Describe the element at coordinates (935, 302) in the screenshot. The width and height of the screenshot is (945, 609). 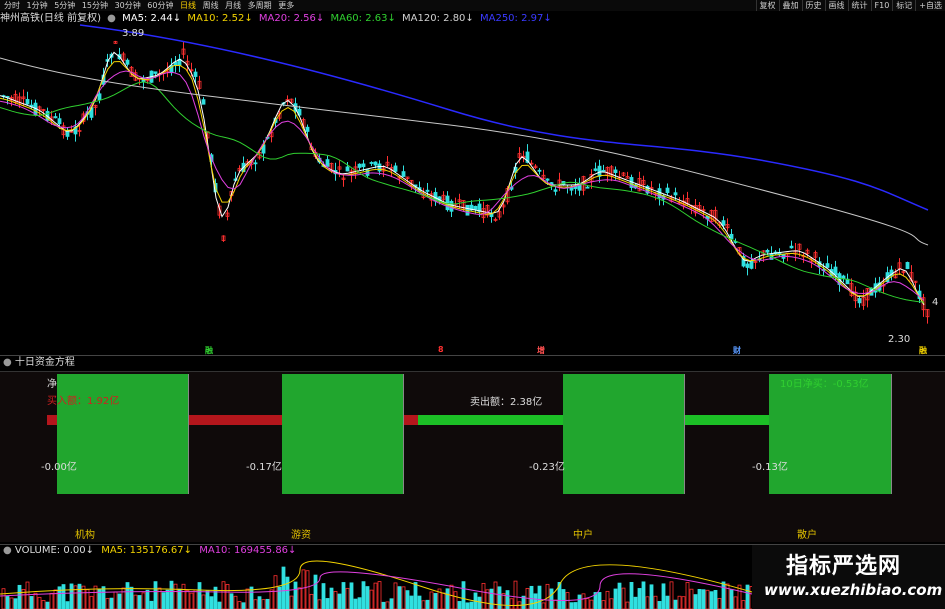
I see `right-edge-price-label: 4` at that location.